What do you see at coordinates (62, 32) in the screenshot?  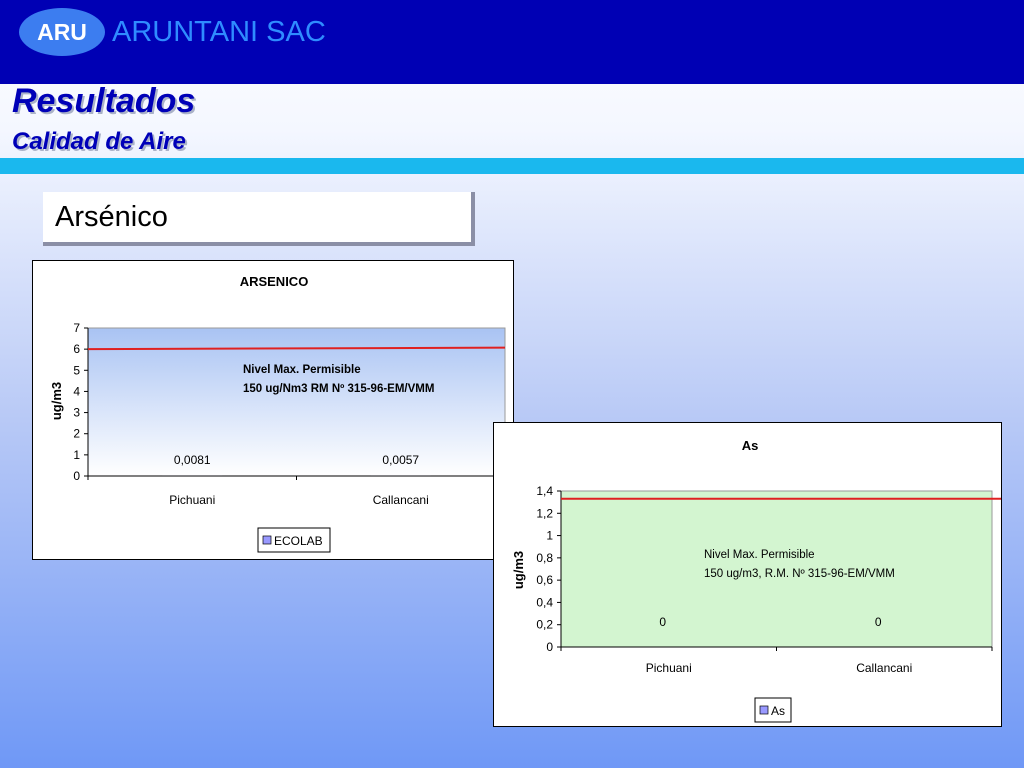 I see `company-logo: ARU` at bounding box center [62, 32].